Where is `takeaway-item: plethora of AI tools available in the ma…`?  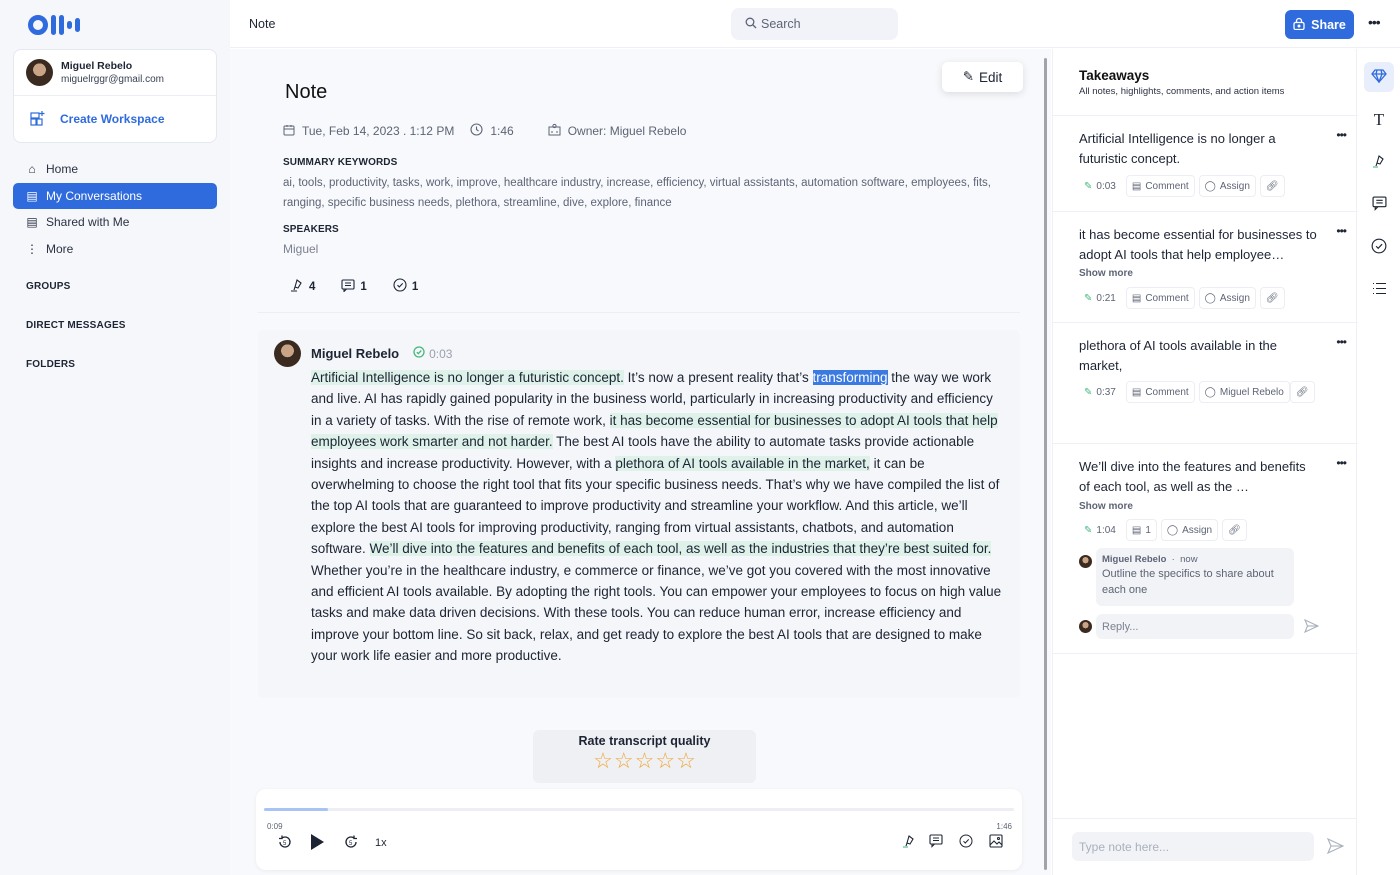
takeaway-item: plethora of AI tools available in the ma… is located at coordinates (1205, 382).